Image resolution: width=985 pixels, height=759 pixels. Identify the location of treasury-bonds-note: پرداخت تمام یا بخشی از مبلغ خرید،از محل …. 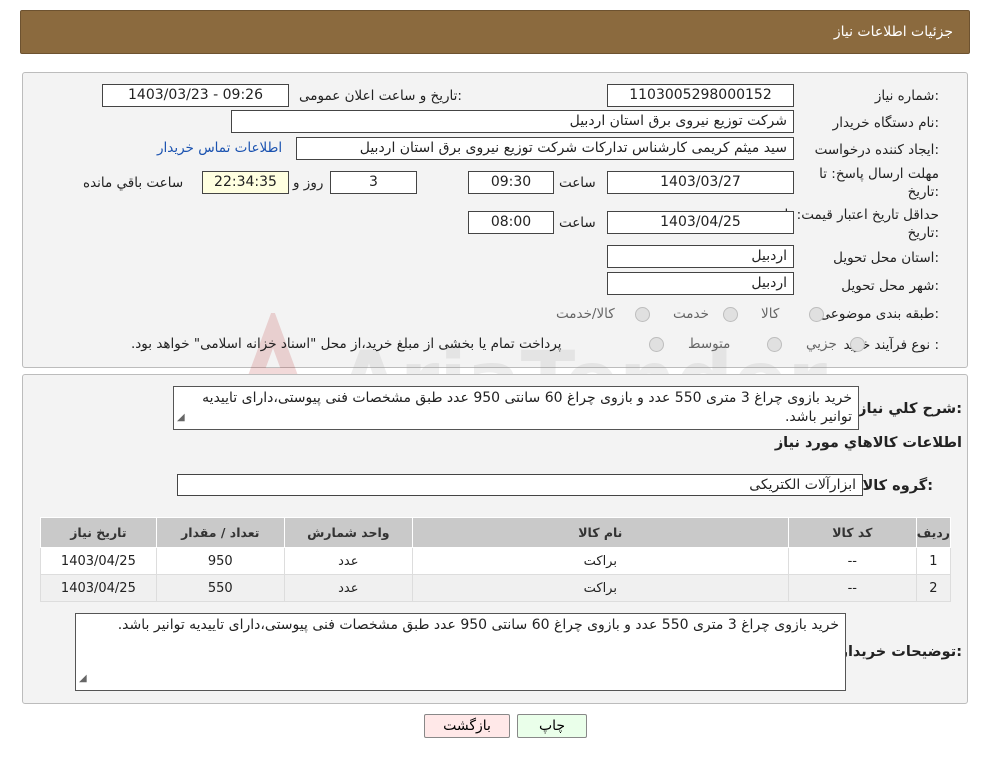
(346, 344).